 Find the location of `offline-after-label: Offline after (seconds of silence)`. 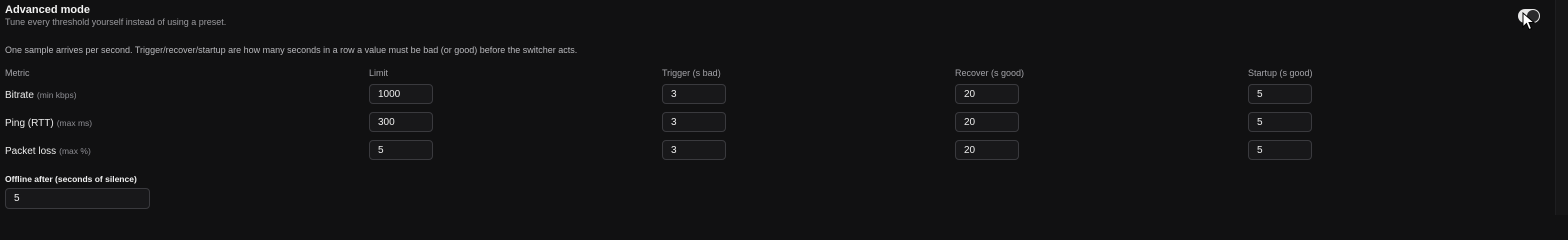

offline-after-label: Offline after (seconds of silence) is located at coordinates (71, 179).